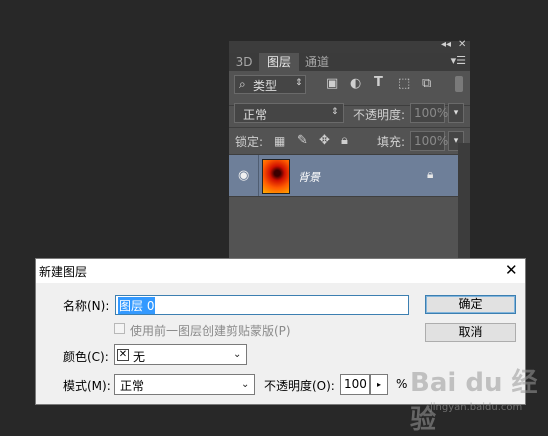  I want to click on tab-3d: 3D, so click(244, 62).